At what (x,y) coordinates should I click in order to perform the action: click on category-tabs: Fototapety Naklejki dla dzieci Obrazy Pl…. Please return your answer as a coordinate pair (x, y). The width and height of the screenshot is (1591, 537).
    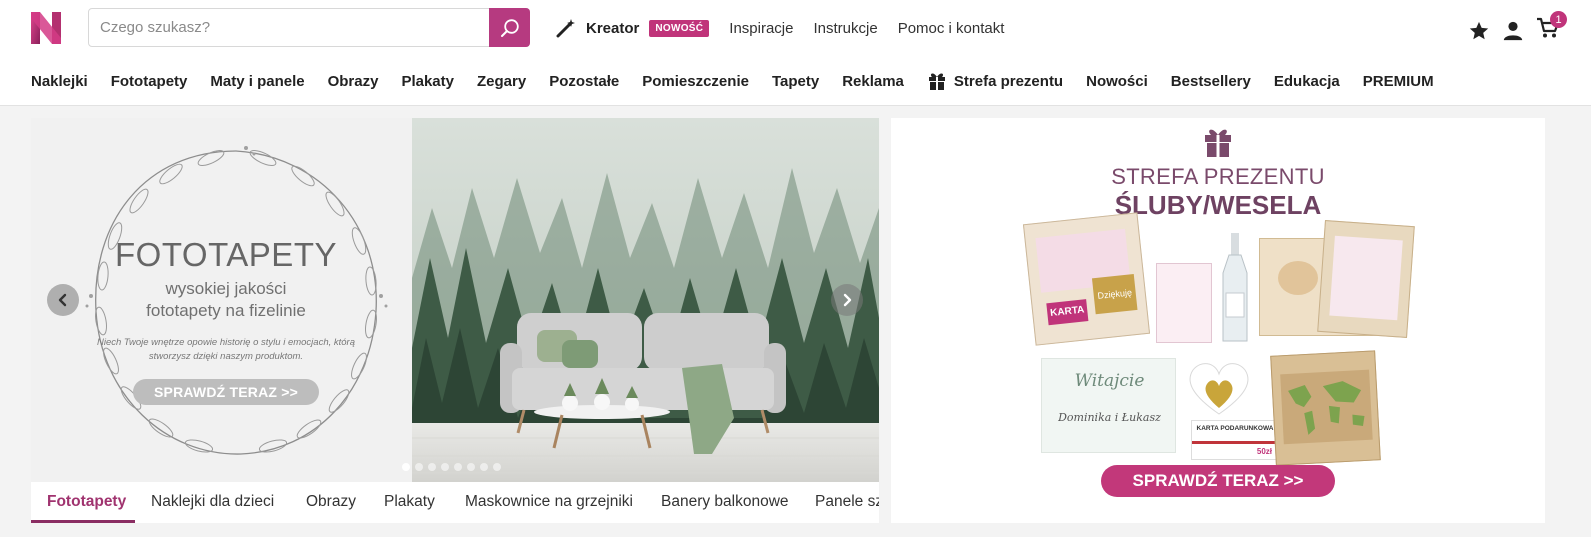
    Looking at the image, I should click on (455, 502).